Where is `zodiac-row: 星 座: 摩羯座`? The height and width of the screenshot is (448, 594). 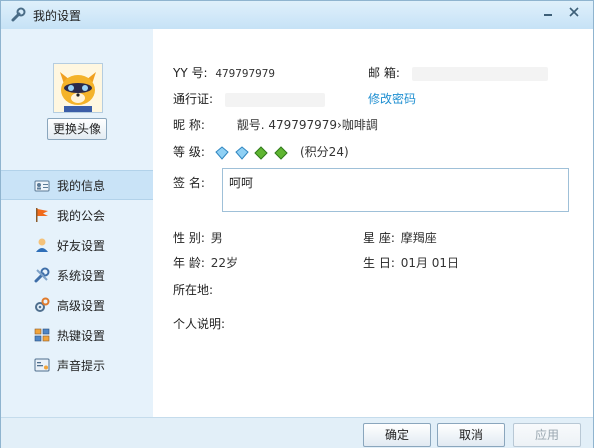
zodiac-row: 星 座: 摩羯座 is located at coordinates (400, 237).